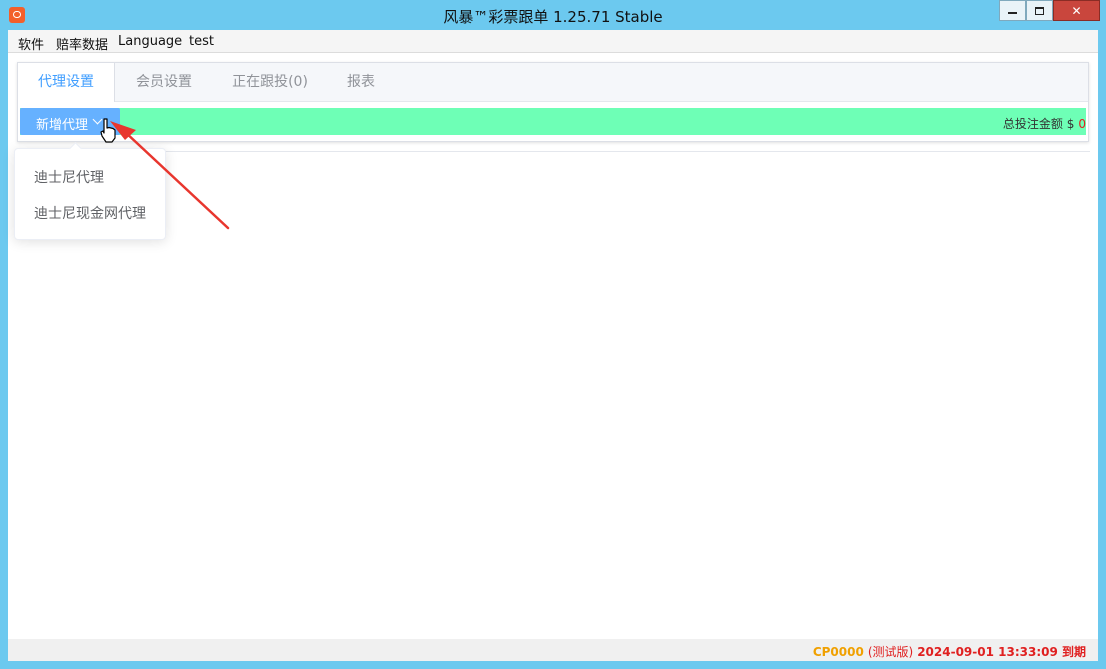 This screenshot has width=1106, height=669. What do you see at coordinates (90, 191) in the screenshot?
I see `add-agent-dropdown: 迪士尼代理 迪士尼现金网代理` at bounding box center [90, 191].